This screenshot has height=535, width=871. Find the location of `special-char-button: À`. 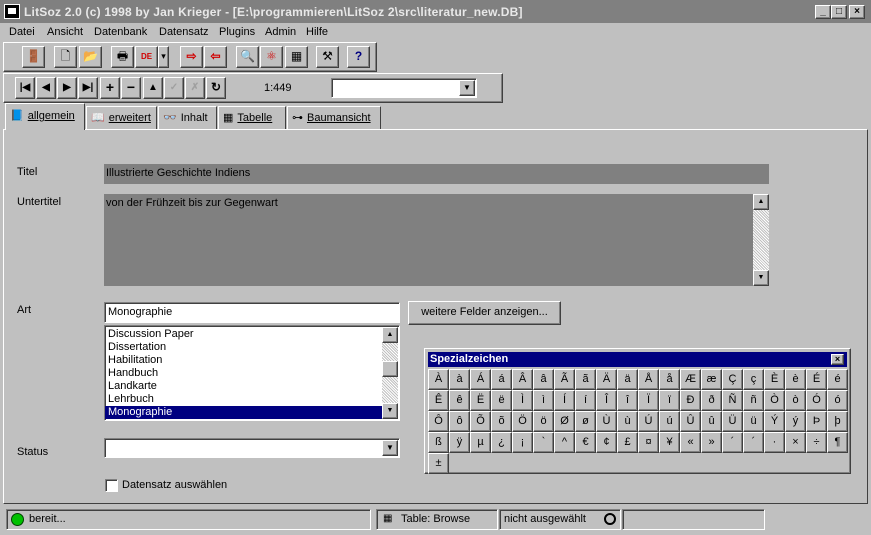

special-char-button: À is located at coordinates (438, 379).